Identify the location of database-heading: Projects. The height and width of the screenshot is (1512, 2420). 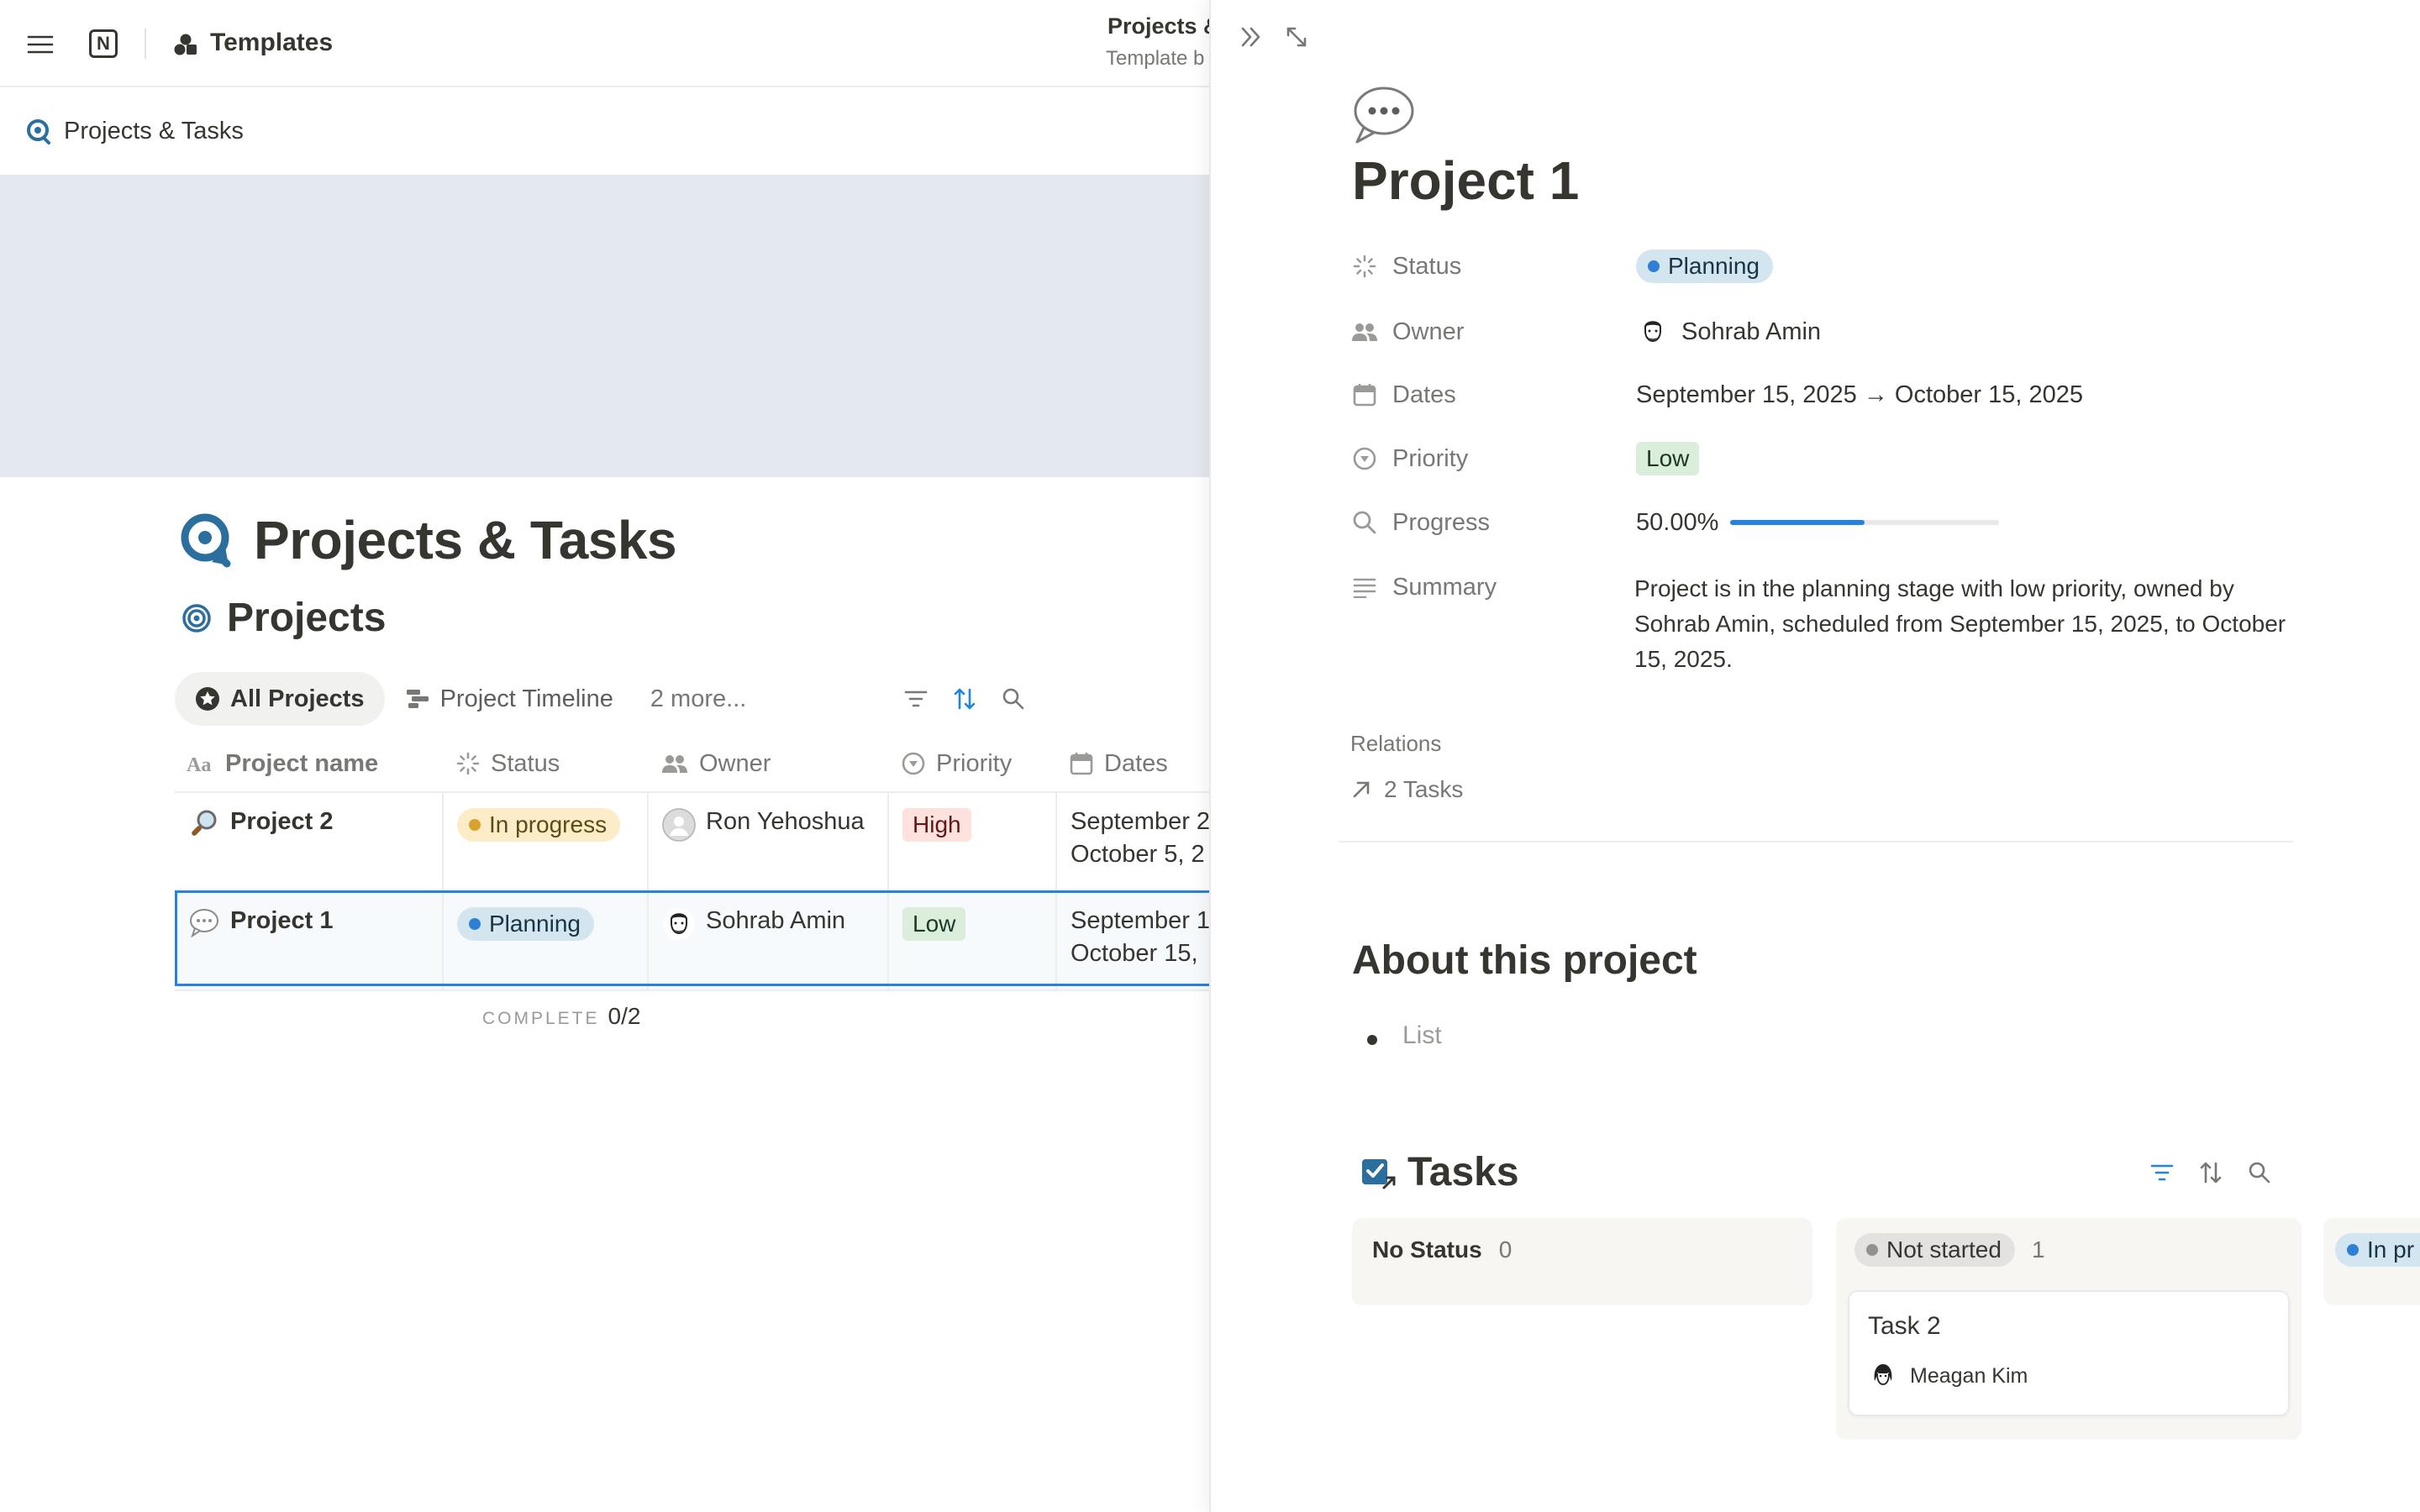
(284, 618).